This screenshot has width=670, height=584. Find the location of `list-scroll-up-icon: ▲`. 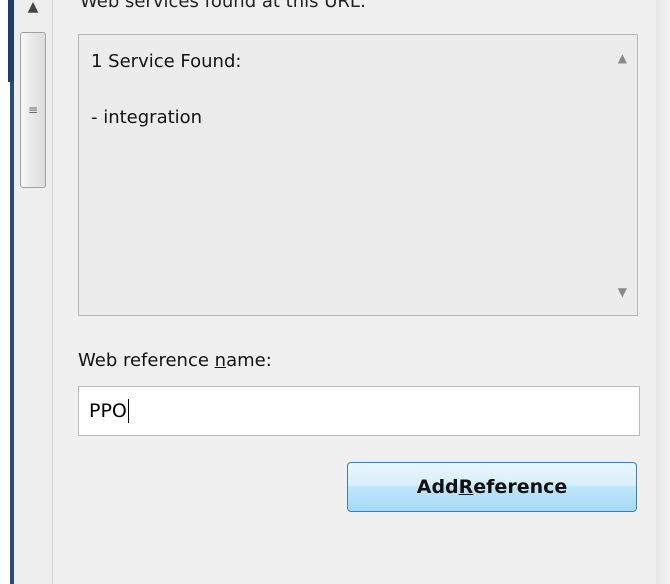

list-scroll-up-icon: ▲ is located at coordinates (622, 58).